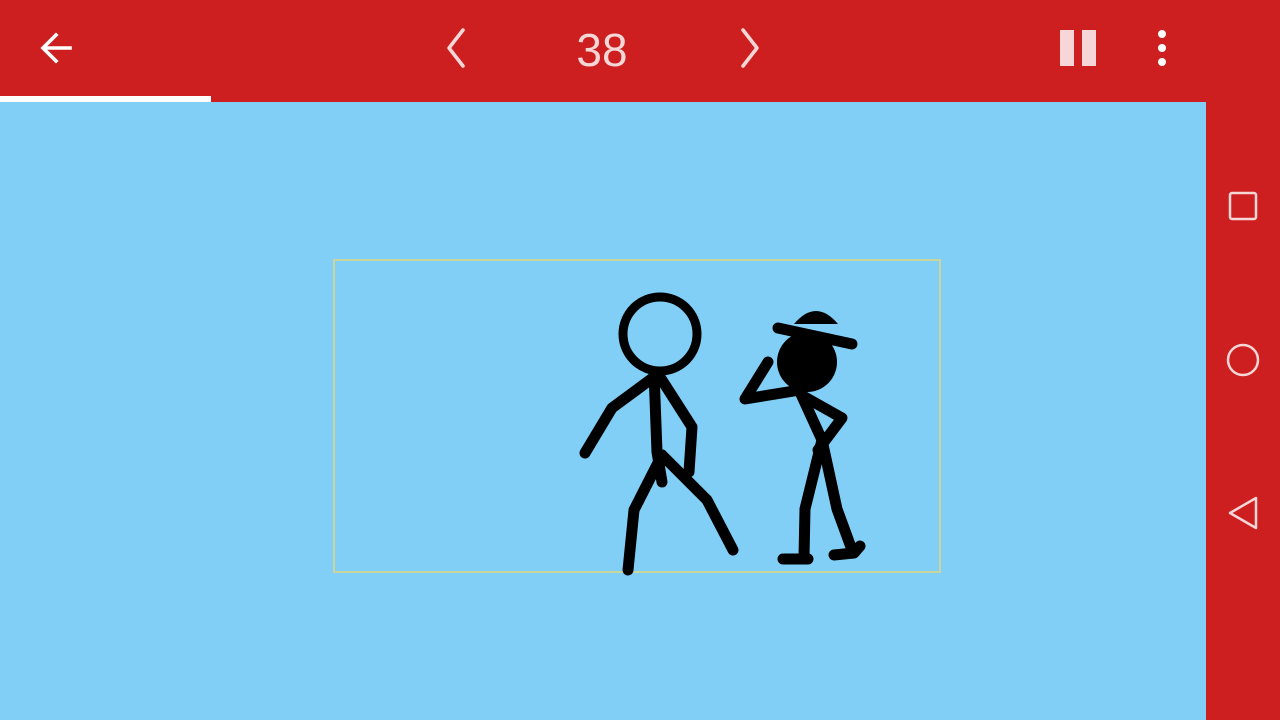 The image size is (1280, 720). I want to click on square-icon, so click(1243, 206).